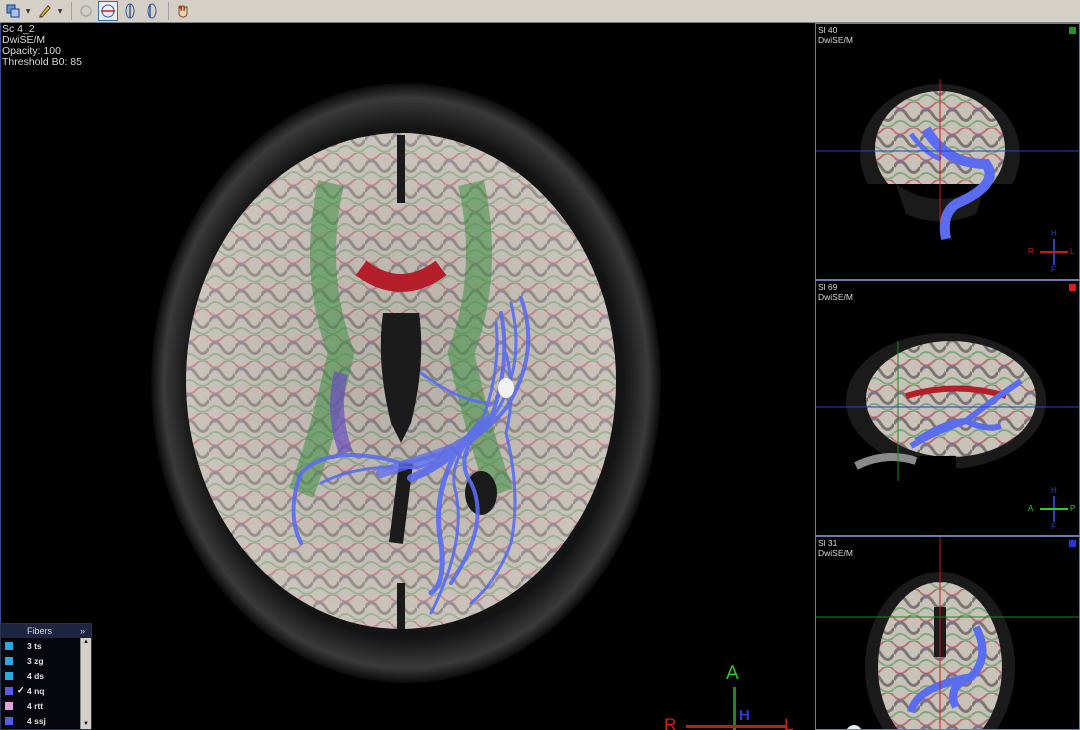 The width and height of the screenshot is (1080, 730). I want to click on fiber-label: 3 ts, so click(34, 645).